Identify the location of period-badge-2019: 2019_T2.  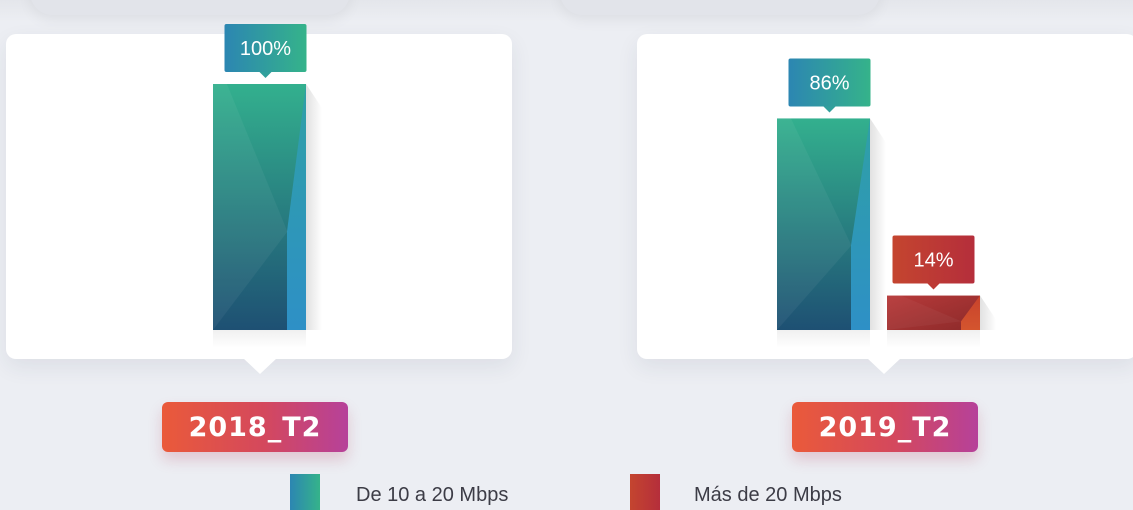
(885, 427).